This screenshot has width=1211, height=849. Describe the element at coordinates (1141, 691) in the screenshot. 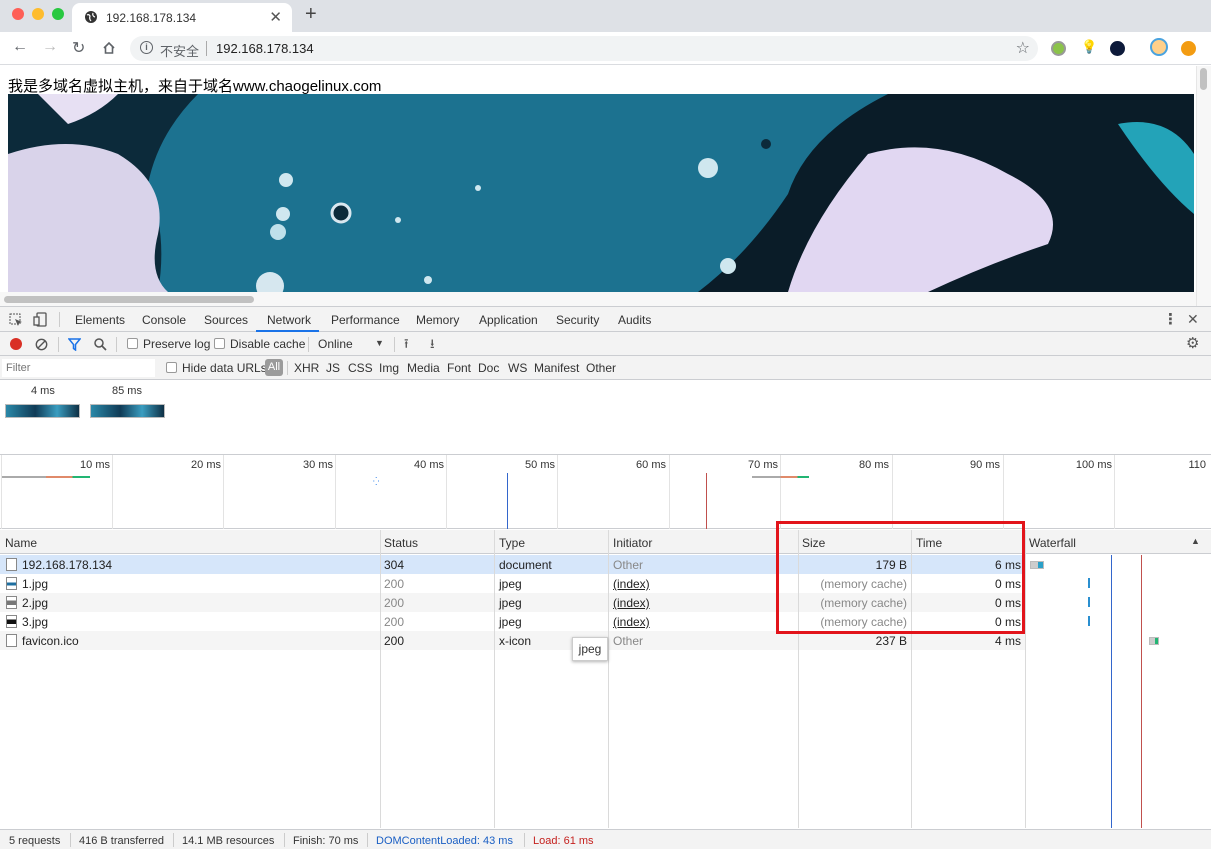

I see `load-line` at that location.